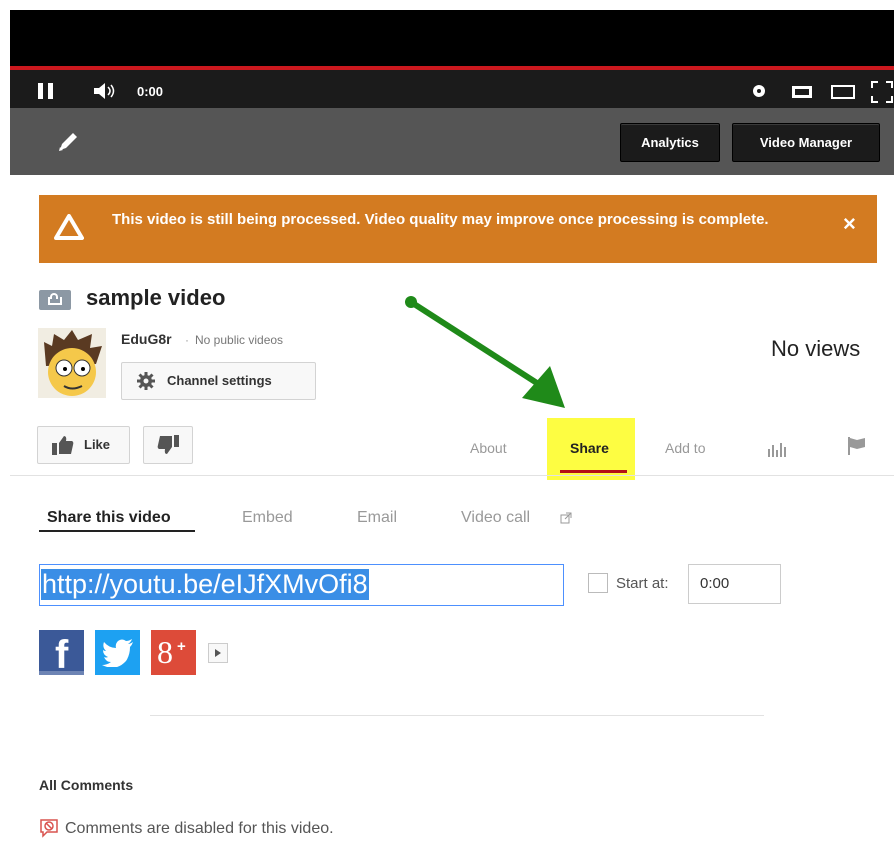  Describe the element at coordinates (109, 518) in the screenshot. I see `subtab-share-this-video: Share this video` at that location.